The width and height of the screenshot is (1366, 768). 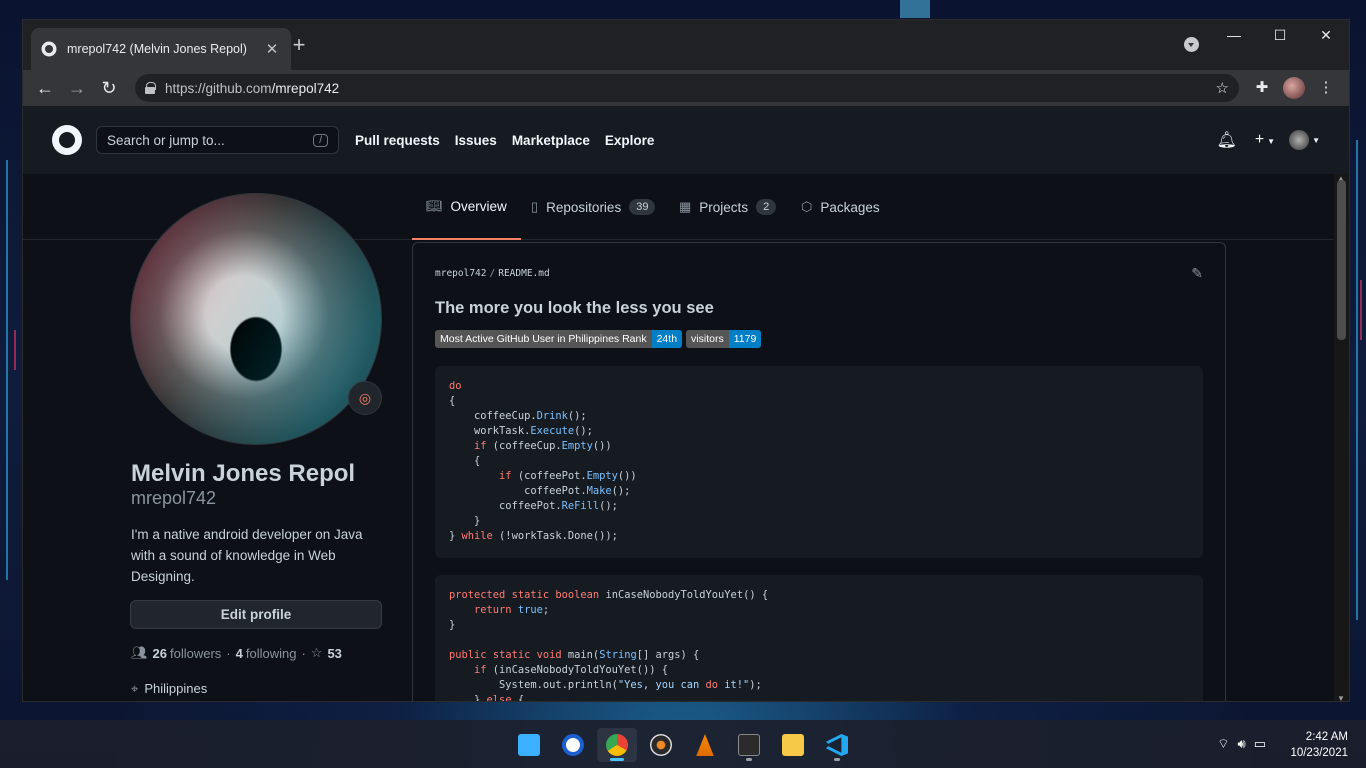 What do you see at coordinates (299, 46) in the screenshot?
I see `new-tab-button: +` at bounding box center [299, 46].